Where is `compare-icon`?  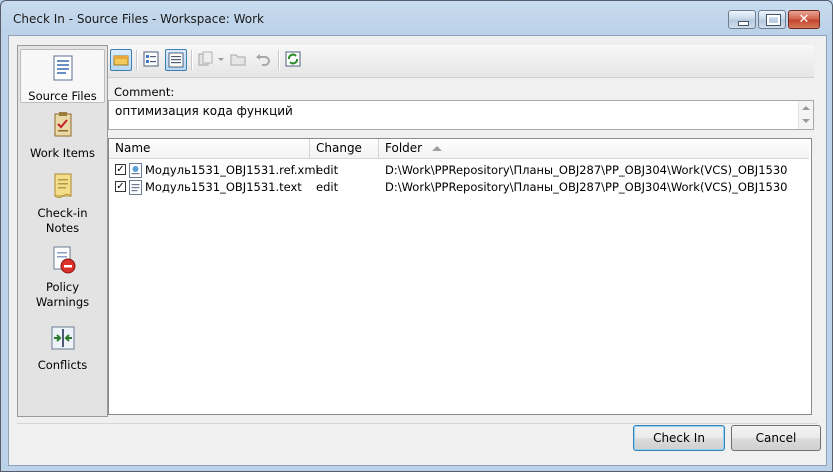 compare-icon is located at coordinates (211, 58).